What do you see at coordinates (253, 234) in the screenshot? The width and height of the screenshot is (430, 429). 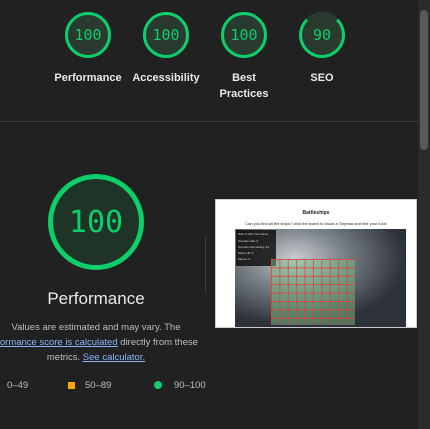 I see `preview-stat: Who Is Win The Game` at bounding box center [253, 234].